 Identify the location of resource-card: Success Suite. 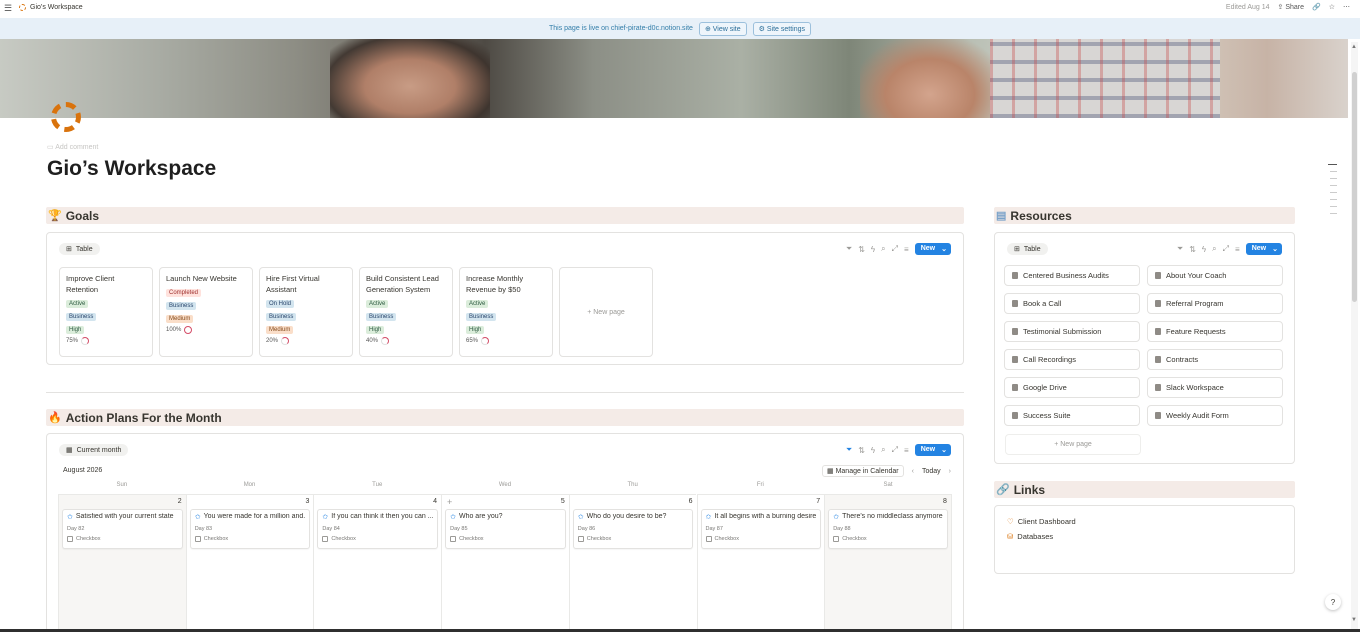
(1072, 415).